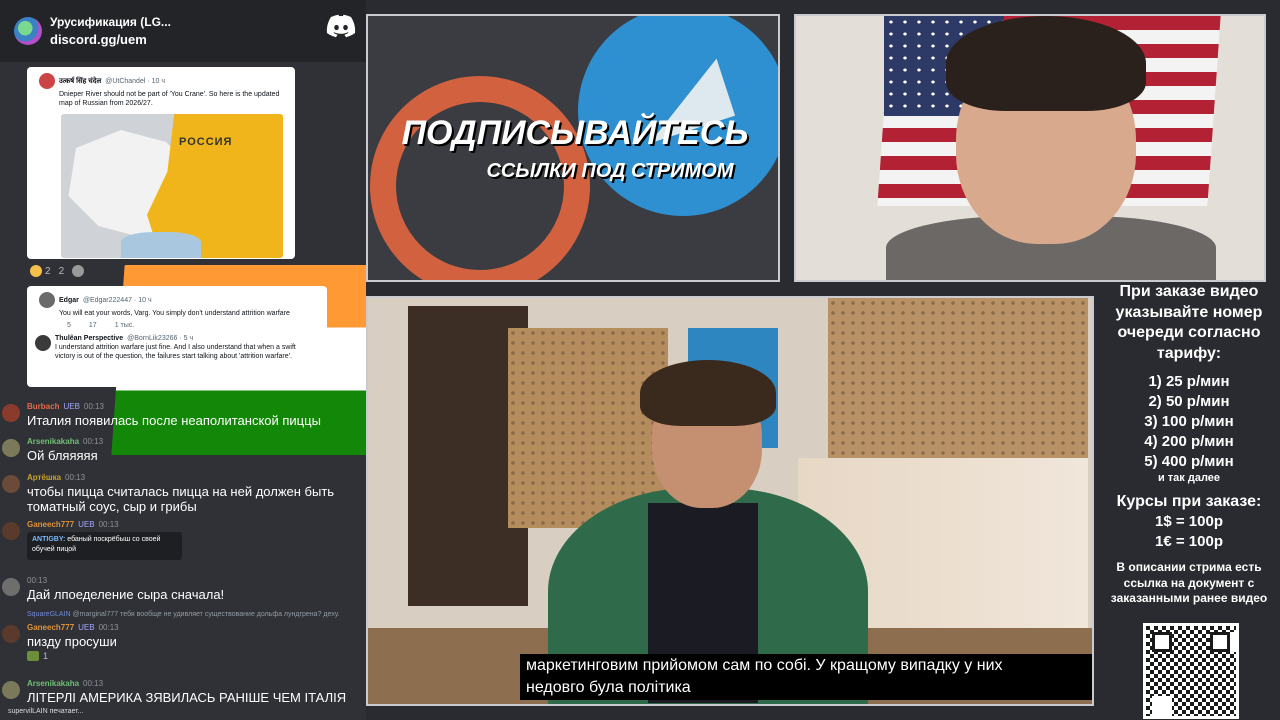  I want to click on tweet-handle: @Edgar222447 · 10 ч, so click(117, 300).